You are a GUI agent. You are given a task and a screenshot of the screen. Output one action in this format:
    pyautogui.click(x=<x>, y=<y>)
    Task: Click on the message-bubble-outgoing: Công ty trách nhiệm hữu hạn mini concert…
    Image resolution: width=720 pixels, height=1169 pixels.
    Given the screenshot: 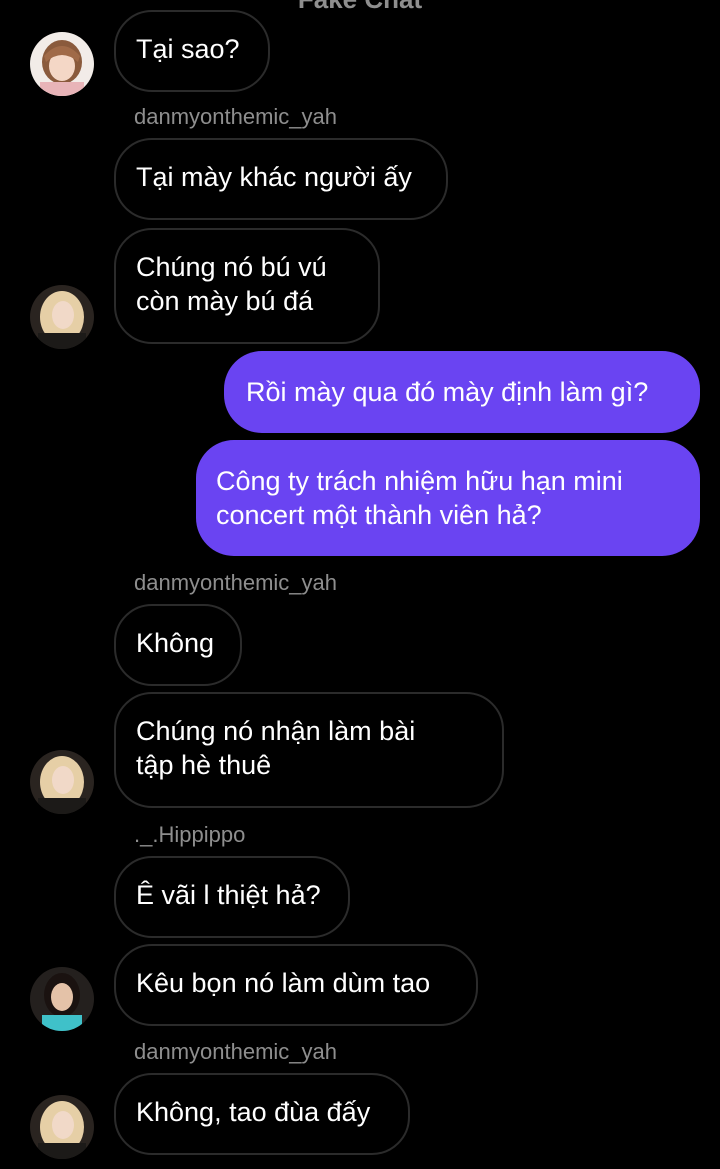 What is the action you would take?
    pyautogui.click(x=448, y=498)
    